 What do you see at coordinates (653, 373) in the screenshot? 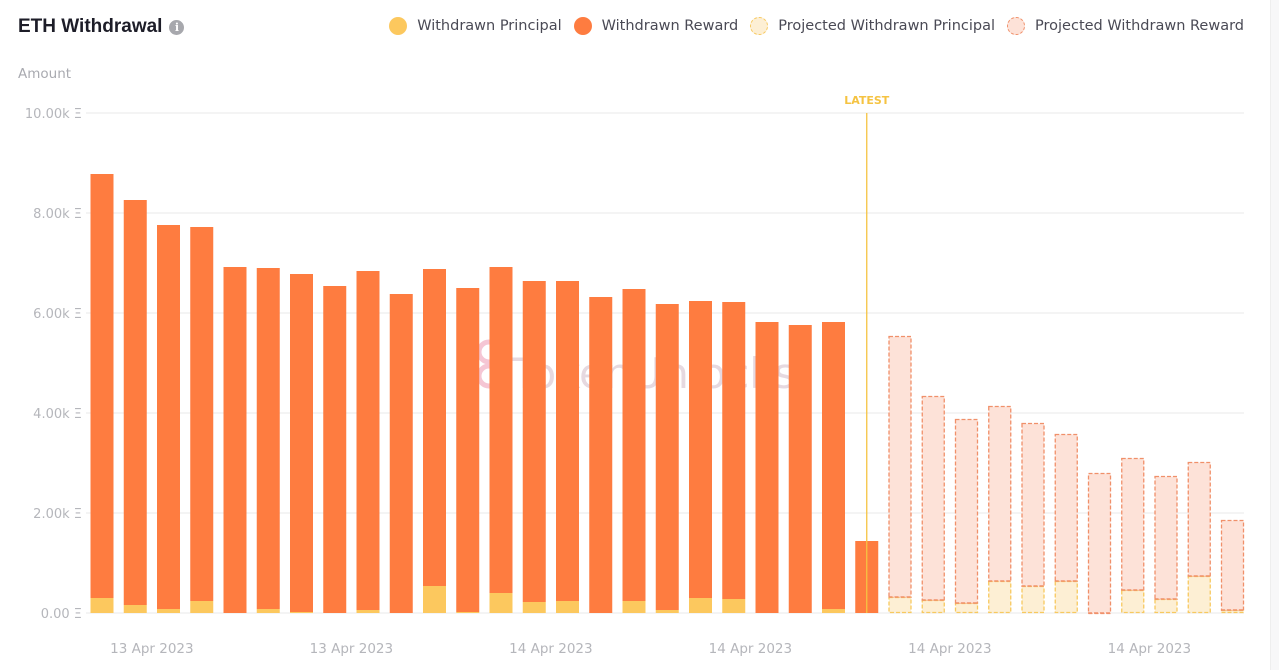
I see `watermark-text: TokenUnlocks` at bounding box center [653, 373].